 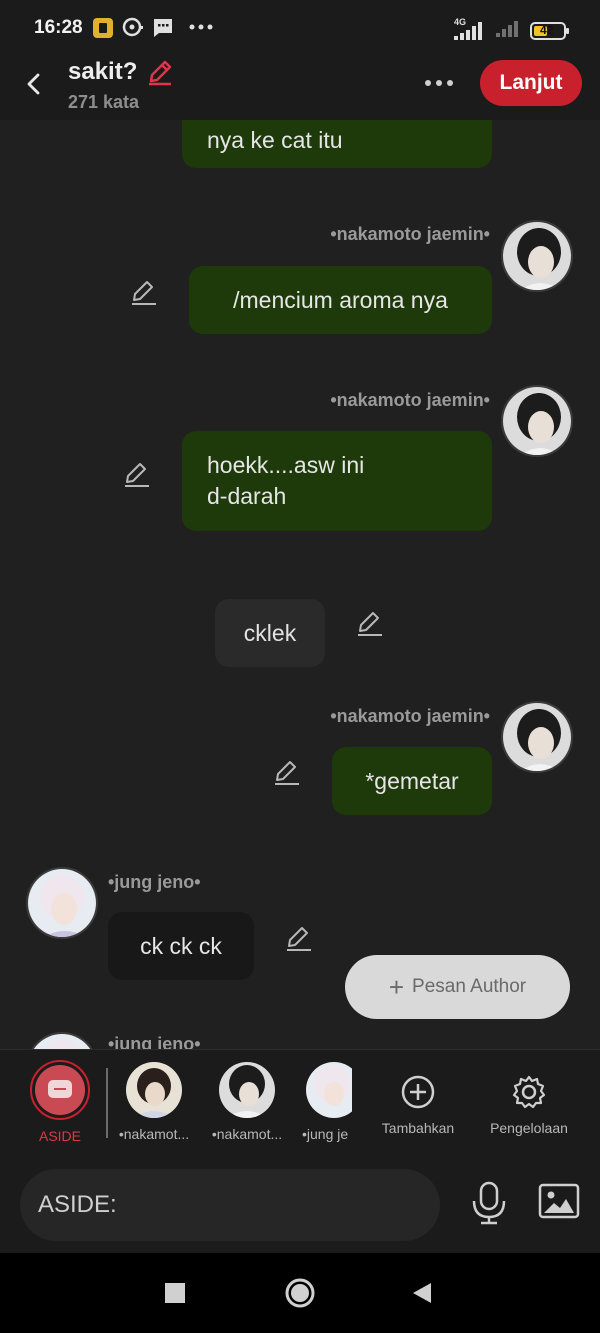 What do you see at coordinates (468, 29) in the screenshot?
I see `signal-icon: 4G` at bounding box center [468, 29].